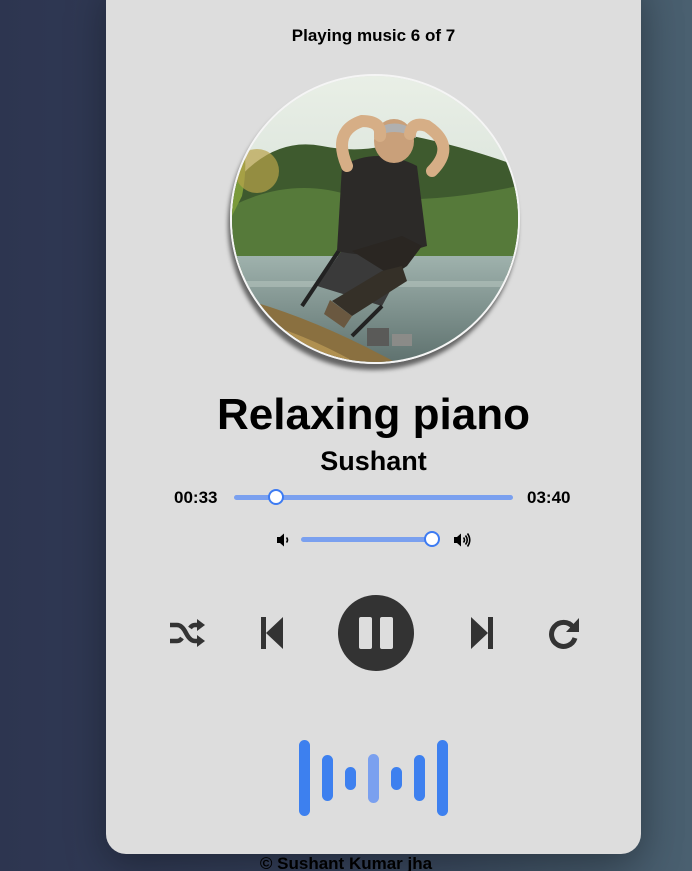 This screenshot has height=871, width=692. Describe the element at coordinates (284, 540) in the screenshot. I see `volume-down-icon` at that location.